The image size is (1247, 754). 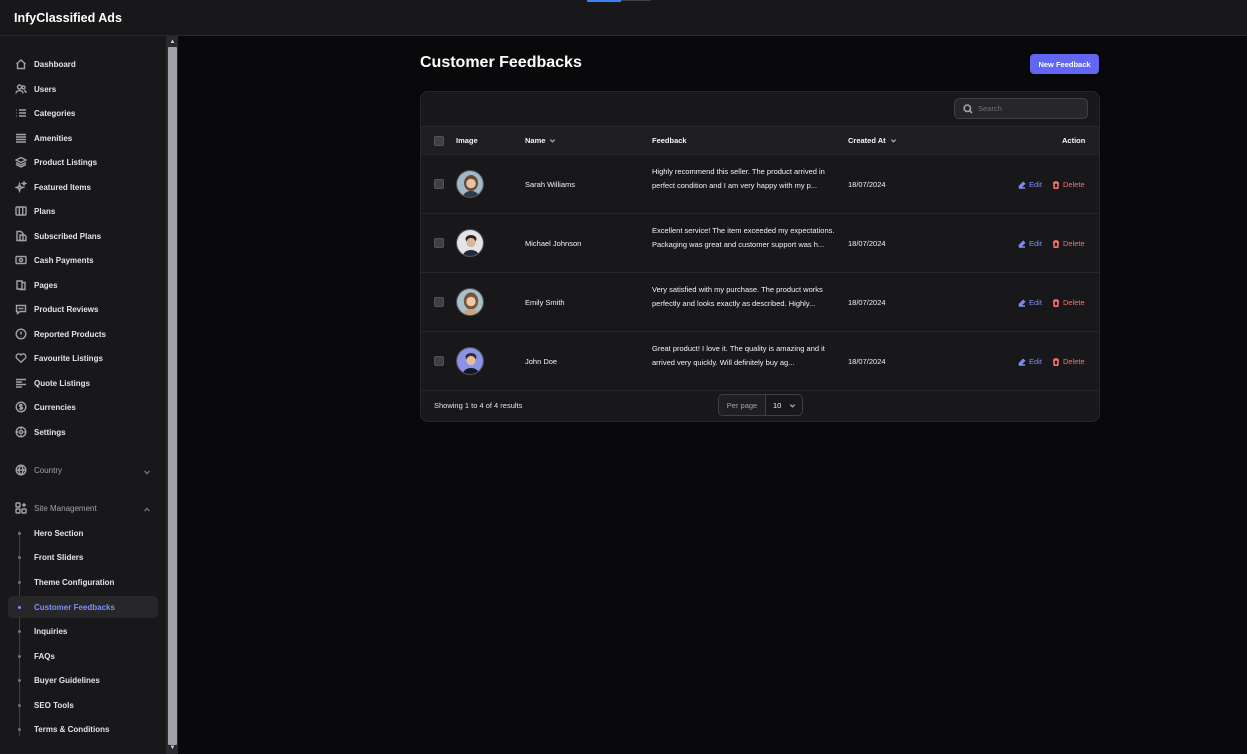 What do you see at coordinates (66, 162) in the screenshot?
I see `sidebar-item-label: Product Listings` at bounding box center [66, 162].